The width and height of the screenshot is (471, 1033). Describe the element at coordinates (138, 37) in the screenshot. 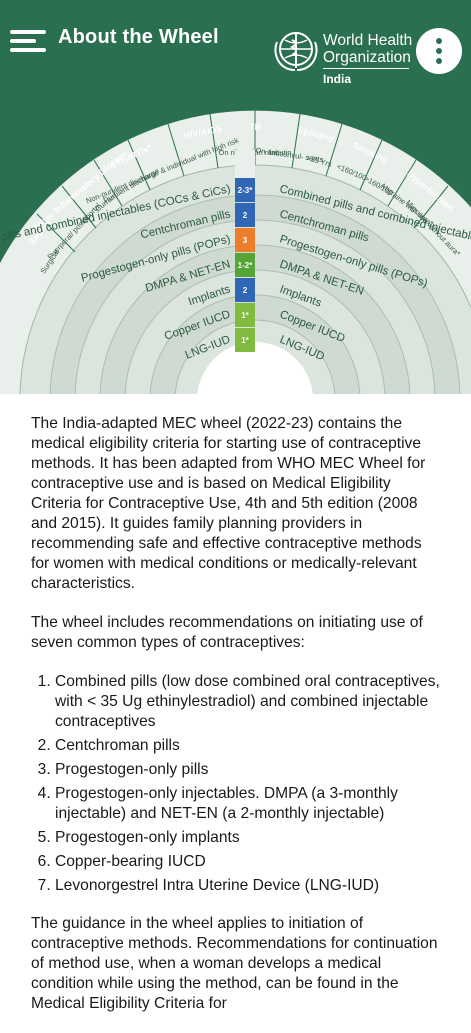

I see `page-title: About the Wheel` at that location.